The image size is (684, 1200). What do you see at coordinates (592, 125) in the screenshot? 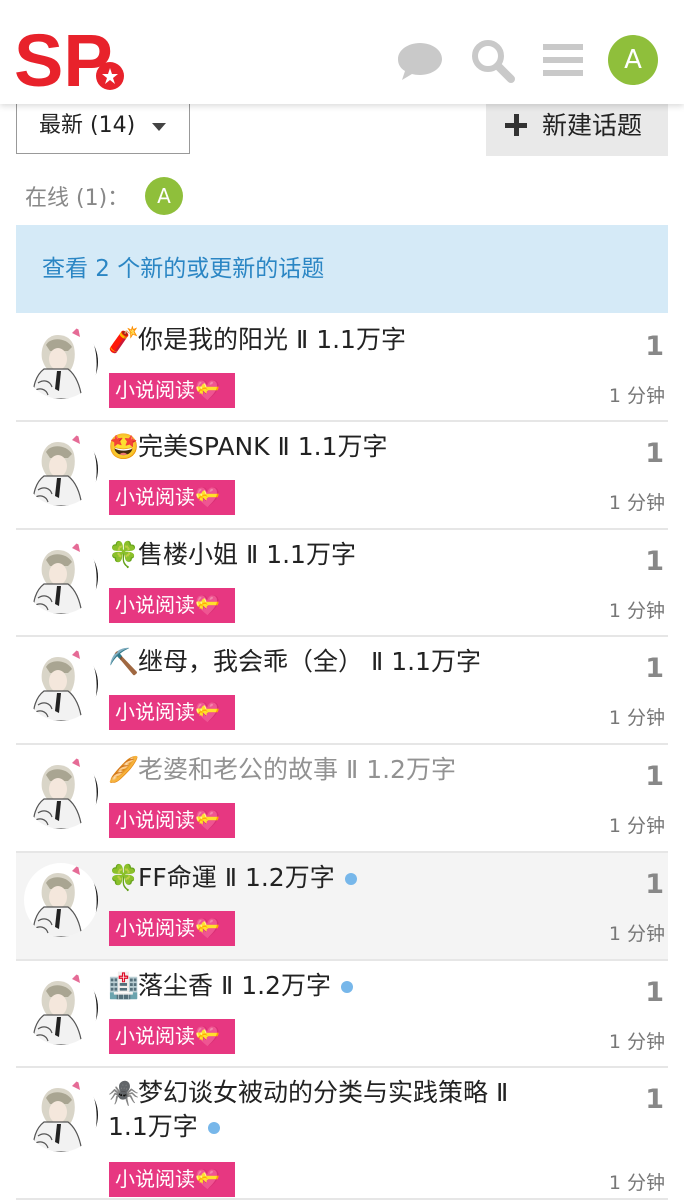
I see `new-topic-label: 新建话题` at bounding box center [592, 125].